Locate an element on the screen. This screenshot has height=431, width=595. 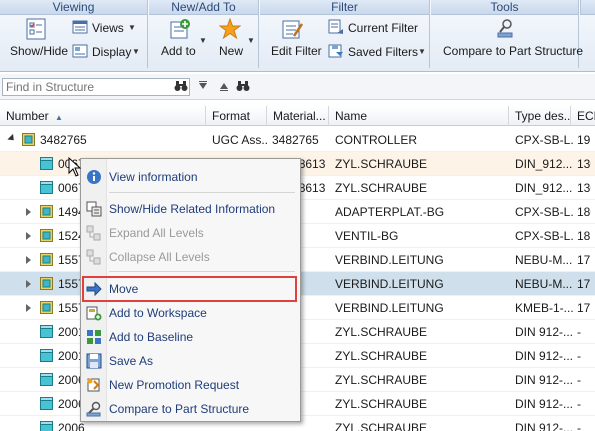
menu-item-add-to-workspace: Add to Workspace is located at coordinates (190, 313).